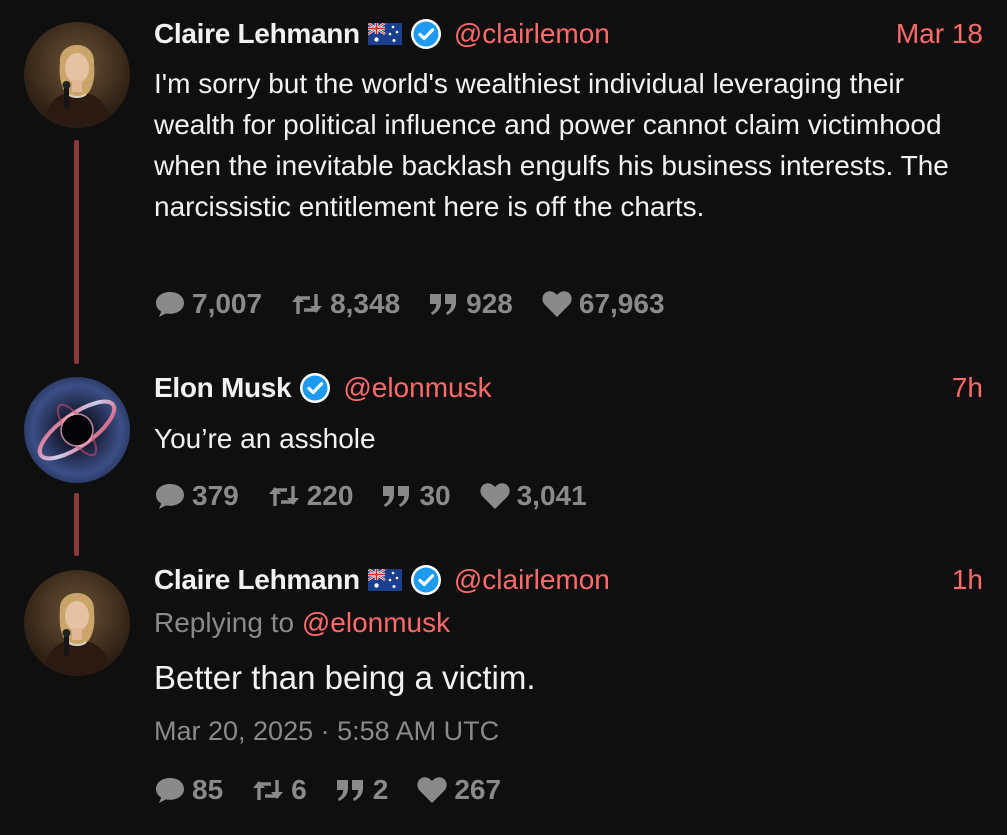  Describe the element at coordinates (380, 789) in the screenshot. I see `quote-count-value: 2` at that location.